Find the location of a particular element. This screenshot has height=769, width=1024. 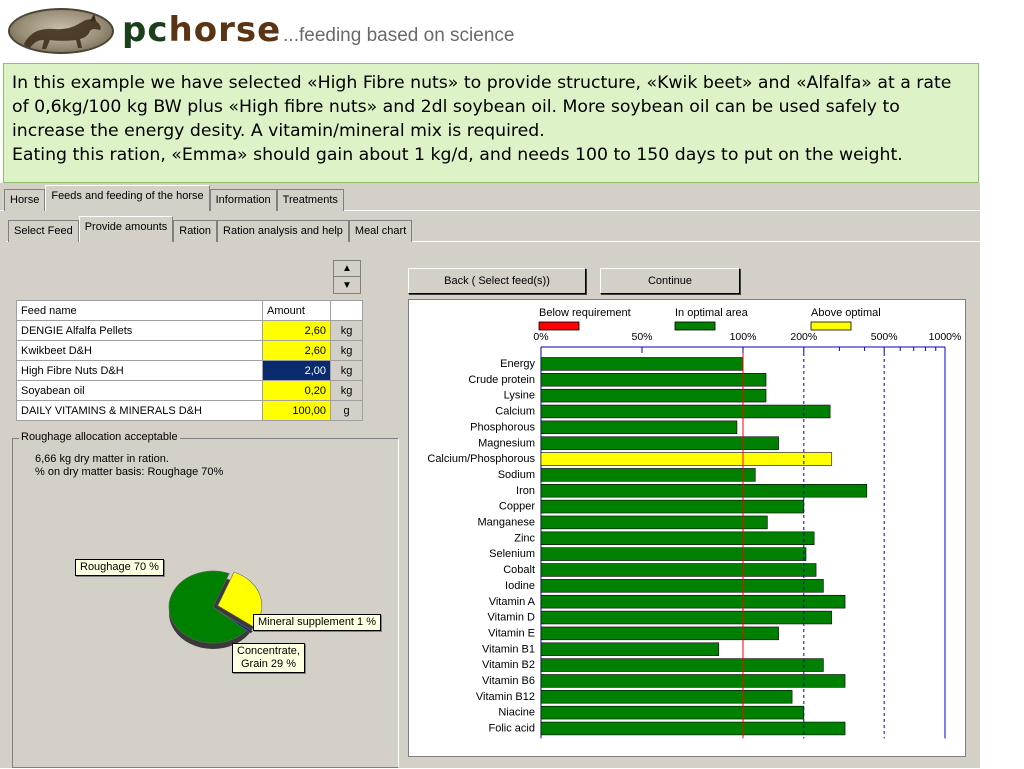

amount-header: Amount is located at coordinates (296, 310).